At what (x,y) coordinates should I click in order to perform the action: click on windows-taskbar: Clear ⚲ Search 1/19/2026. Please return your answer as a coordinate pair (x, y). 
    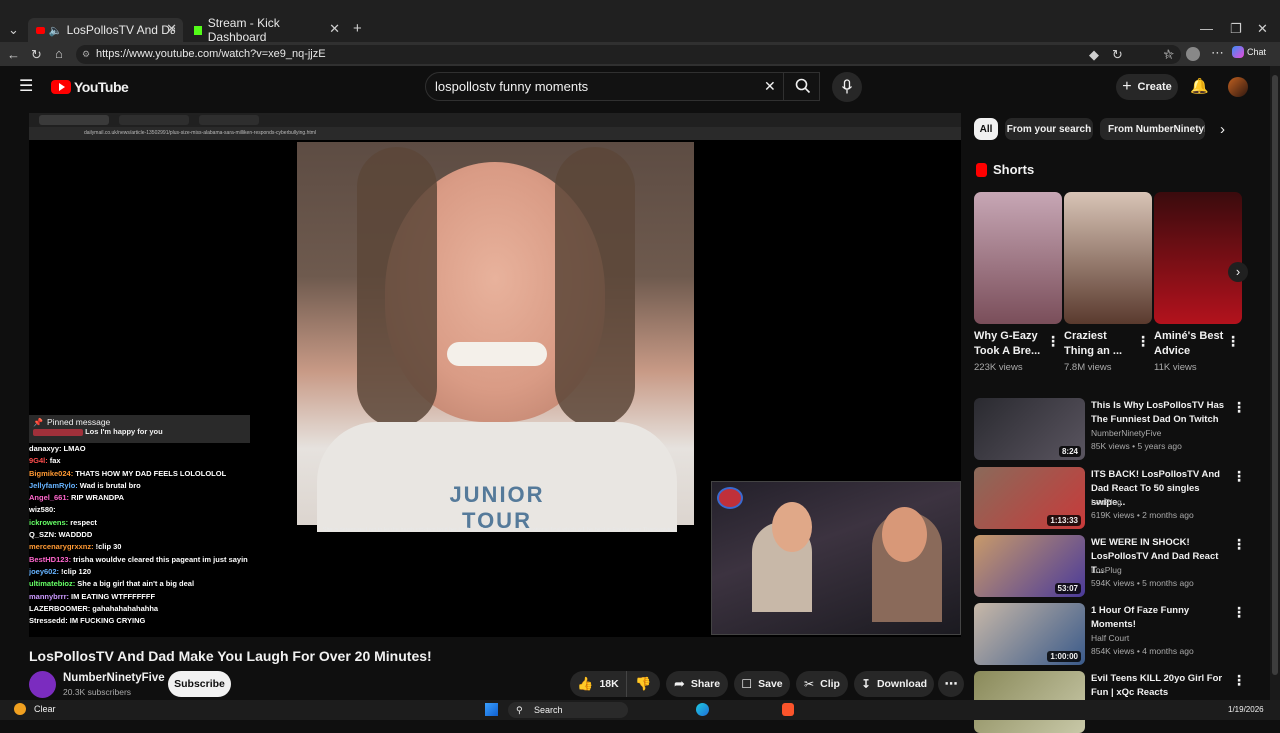
    Looking at the image, I should click on (640, 710).